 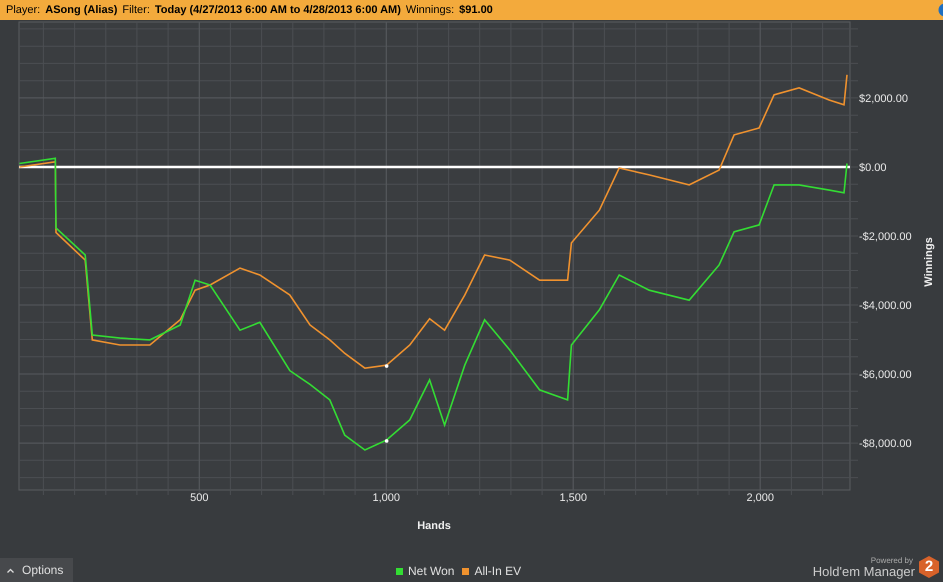 What do you see at coordinates (81, 10) in the screenshot?
I see `player-name: ASong (Alias)` at bounding box center [81, 10].